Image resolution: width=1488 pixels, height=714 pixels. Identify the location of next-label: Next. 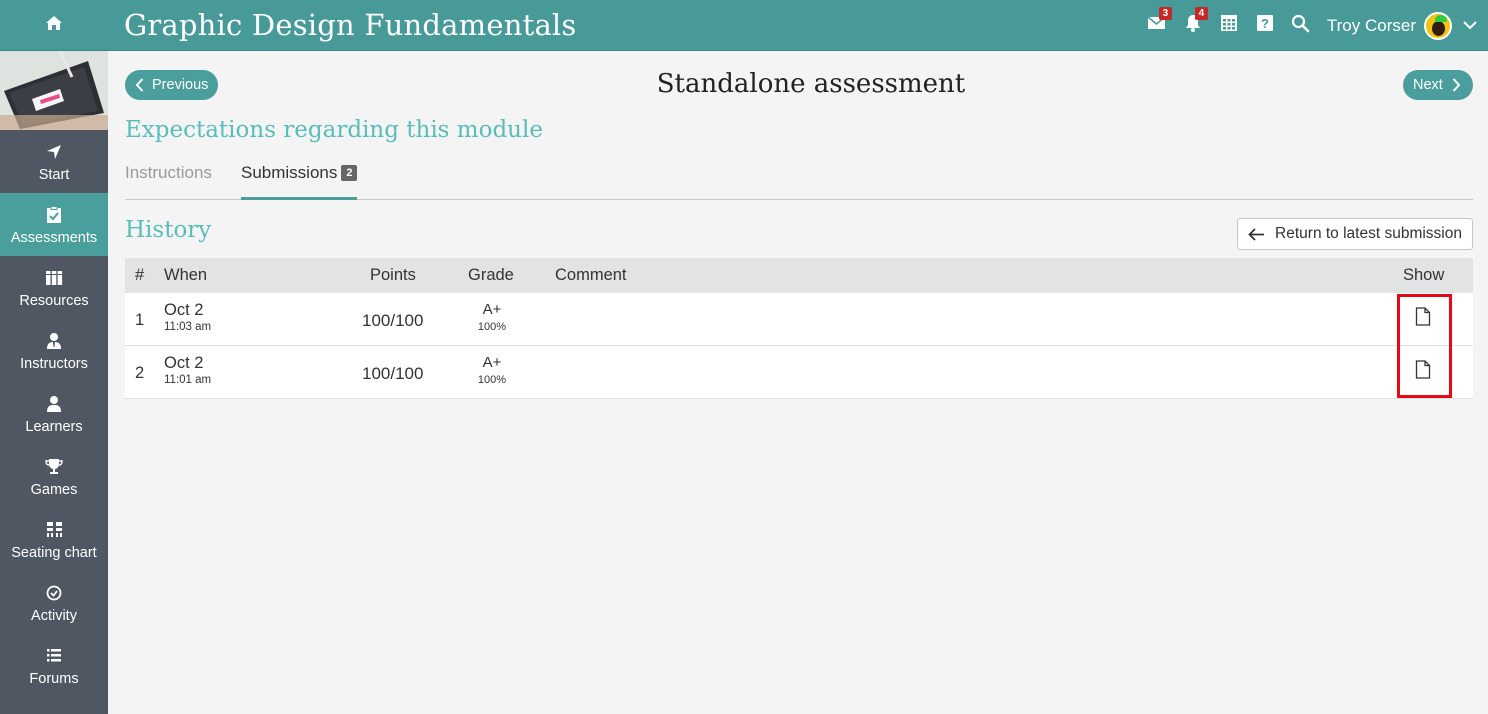
(1428, 85).